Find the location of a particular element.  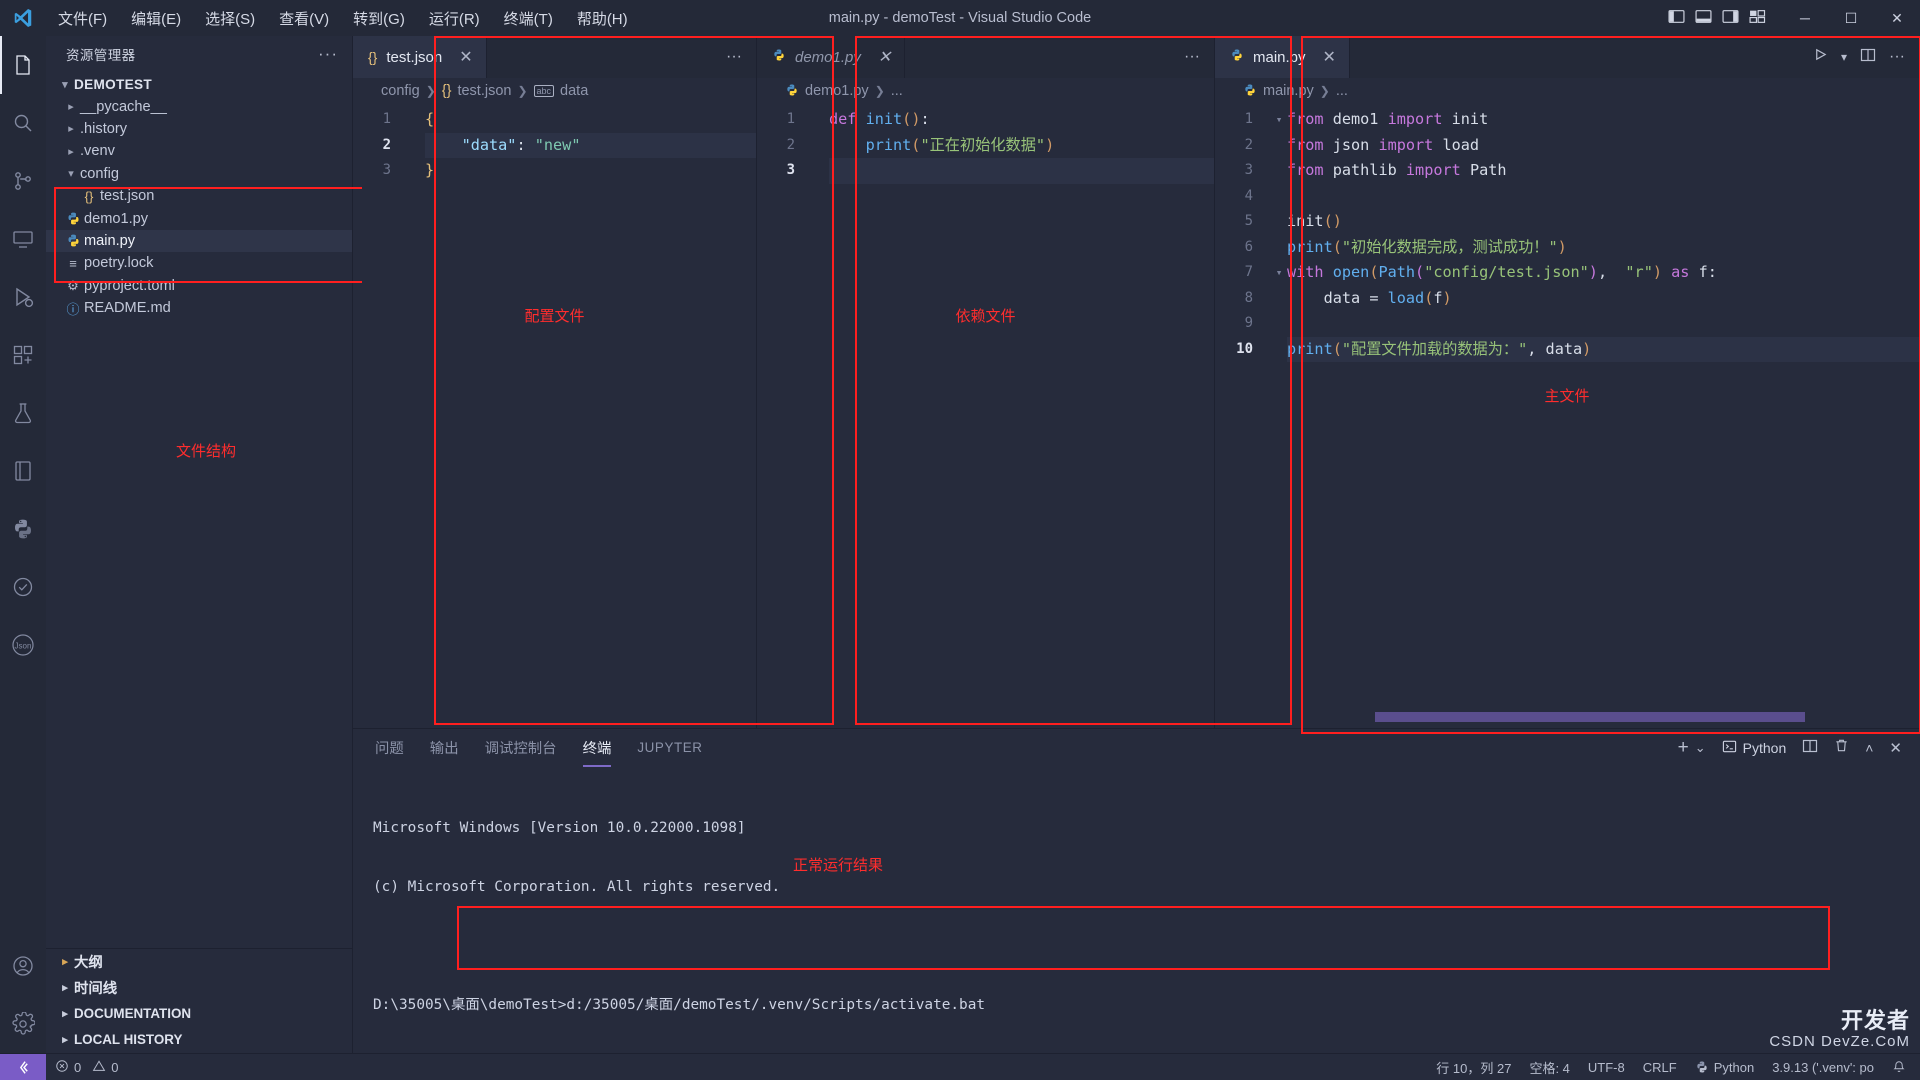

tab-terminal: 终端 is located at coordinates (596, 748).